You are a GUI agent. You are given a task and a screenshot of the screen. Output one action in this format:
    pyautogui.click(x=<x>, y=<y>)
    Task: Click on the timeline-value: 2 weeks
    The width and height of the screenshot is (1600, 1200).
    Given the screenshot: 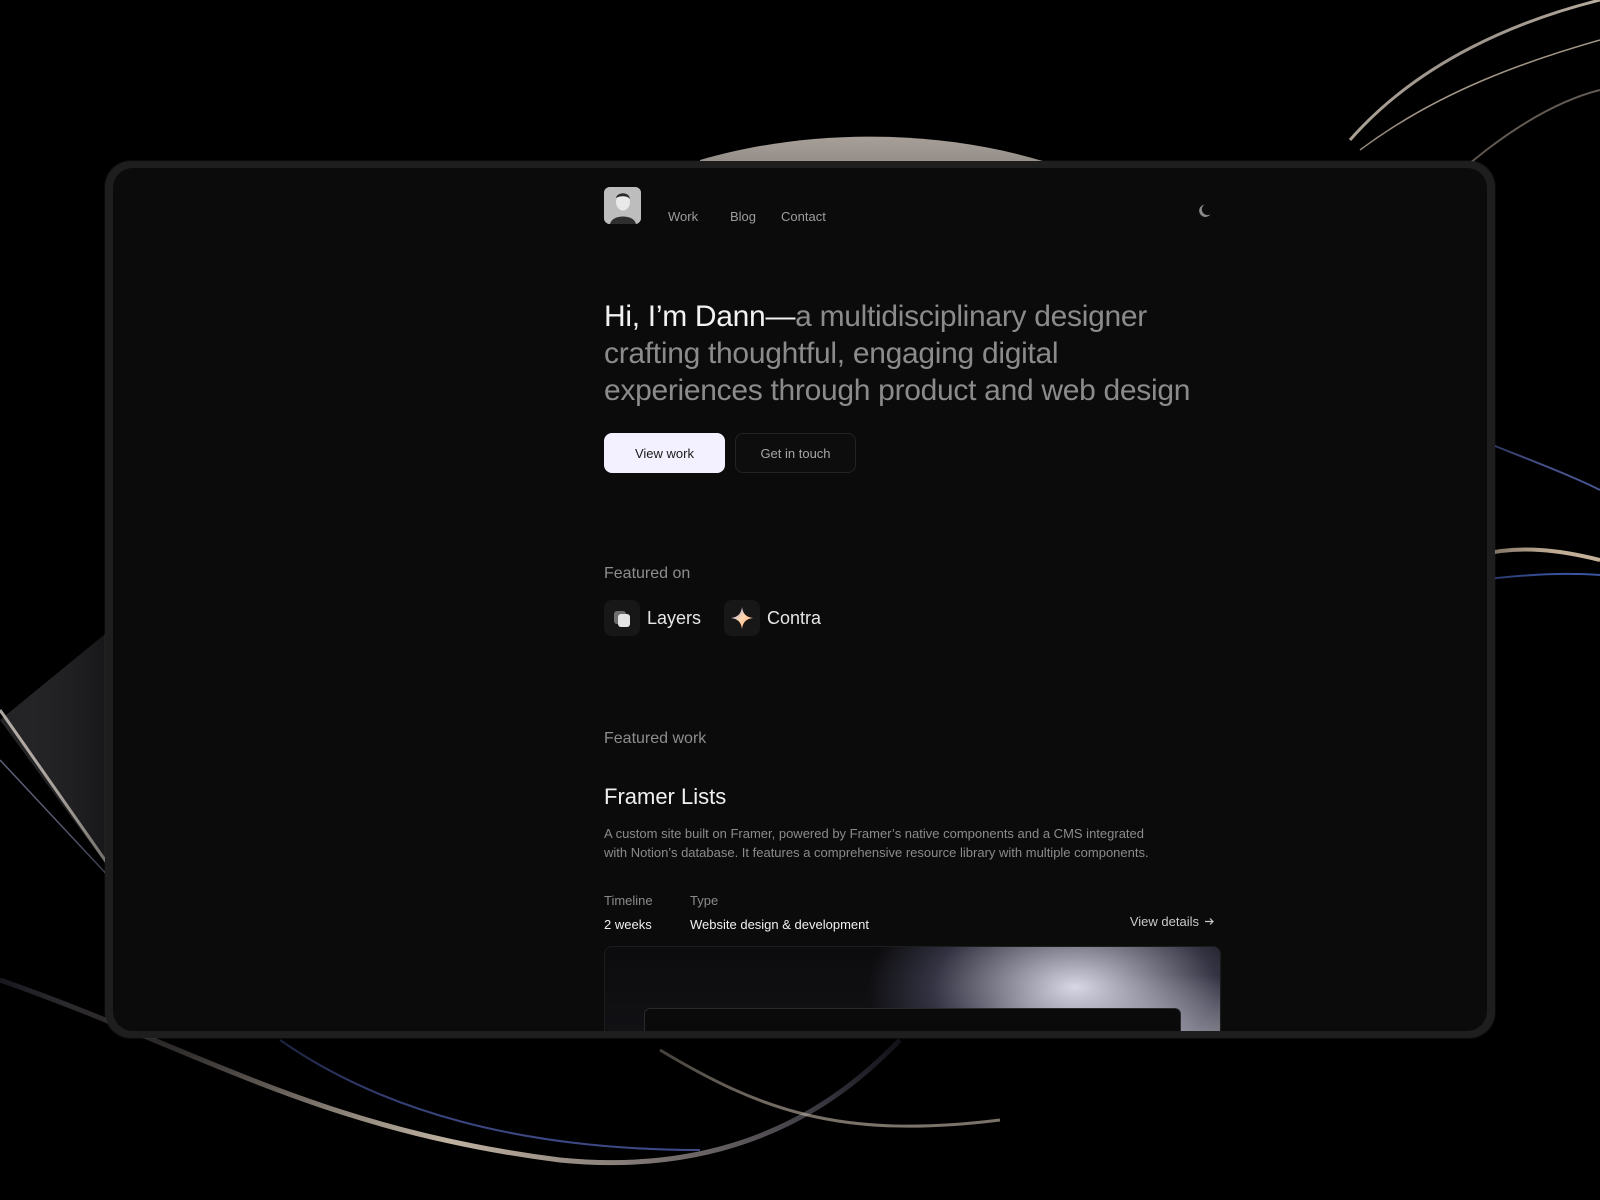 What is the action you would take?
    pyautogui.click(x=628, y=924)
    